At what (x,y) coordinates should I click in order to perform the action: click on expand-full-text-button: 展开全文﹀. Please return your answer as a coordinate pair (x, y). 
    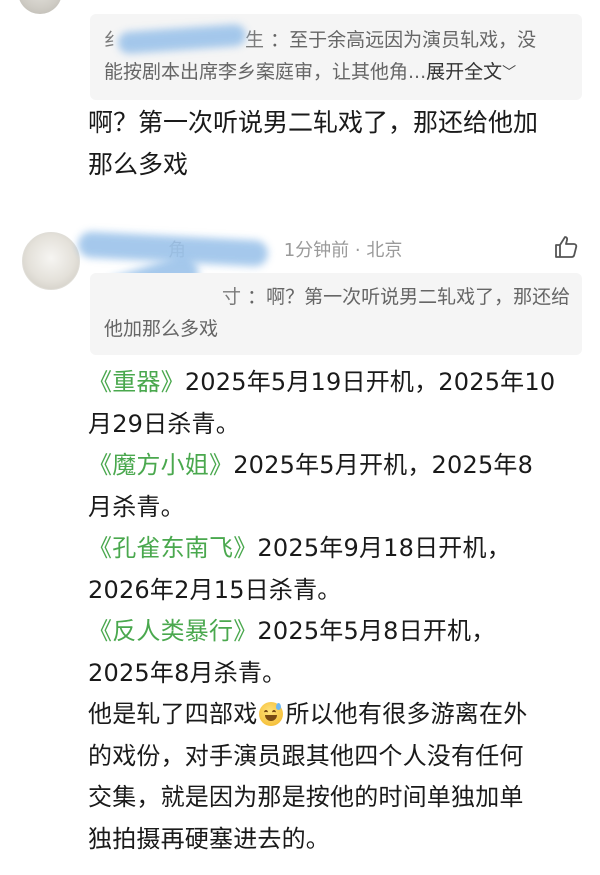
    Looking at the image, I should click on (471, 72).